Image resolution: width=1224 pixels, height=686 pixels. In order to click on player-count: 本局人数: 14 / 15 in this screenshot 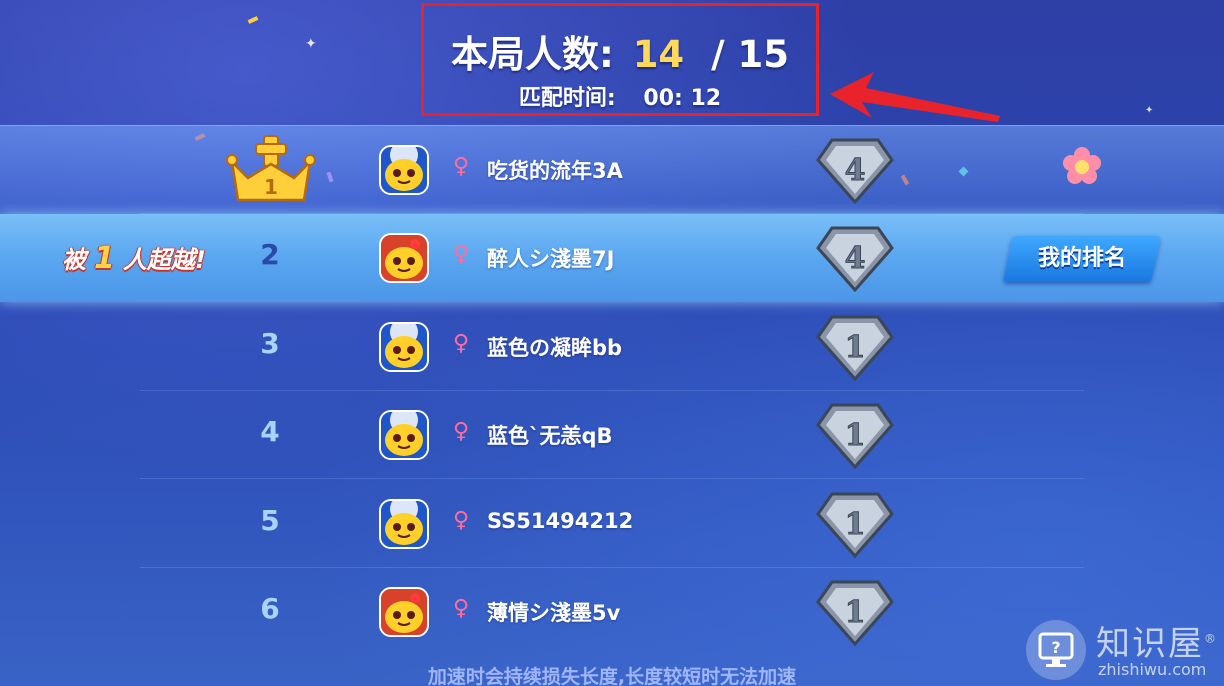, I will do `click(620, 51)`.